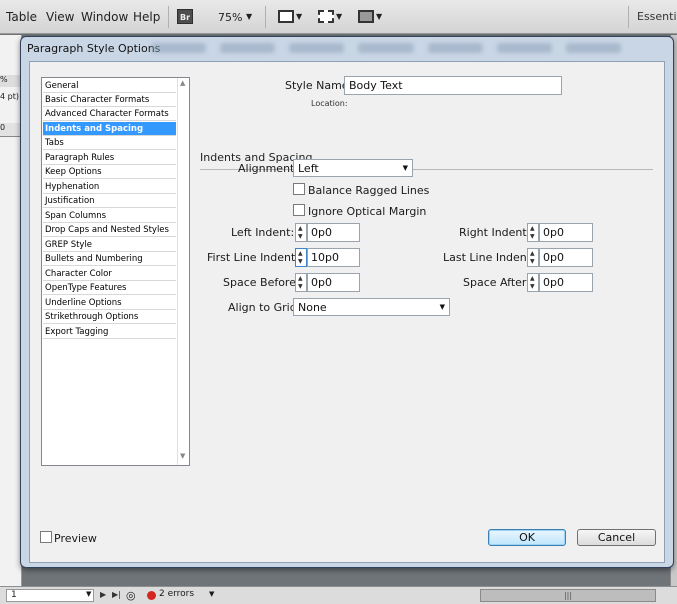  I want to click on error-status-icon, so click(151, 595).